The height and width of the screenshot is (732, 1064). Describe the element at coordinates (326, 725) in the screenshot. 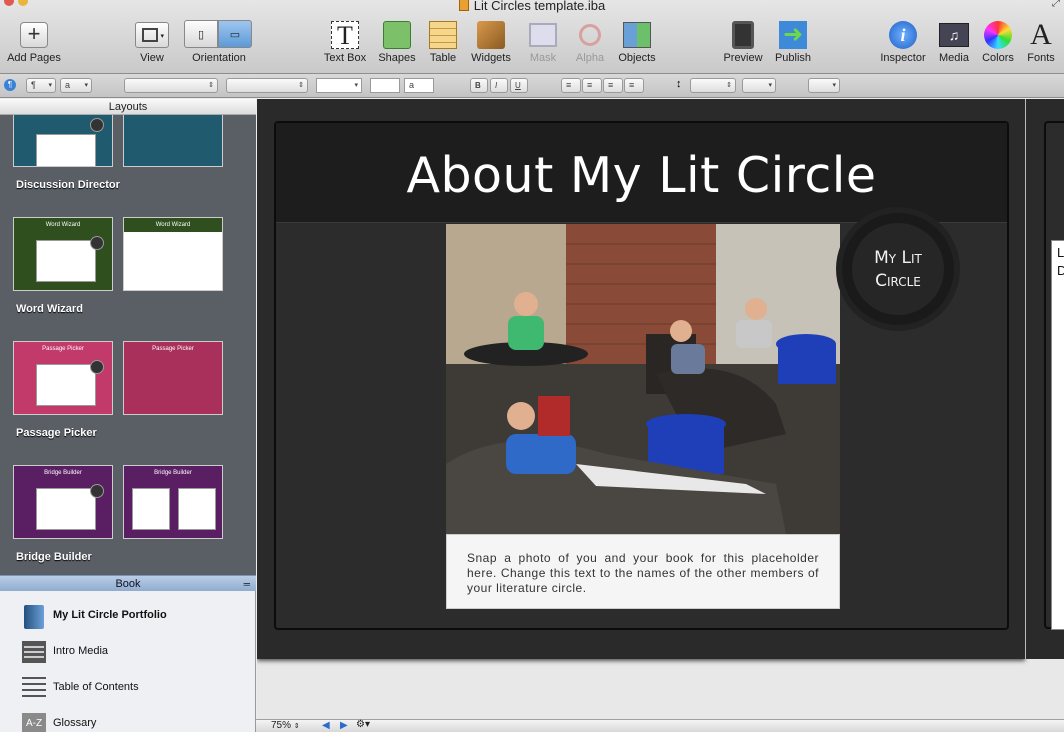

I see `previous-page-icon: ◀` at that location.